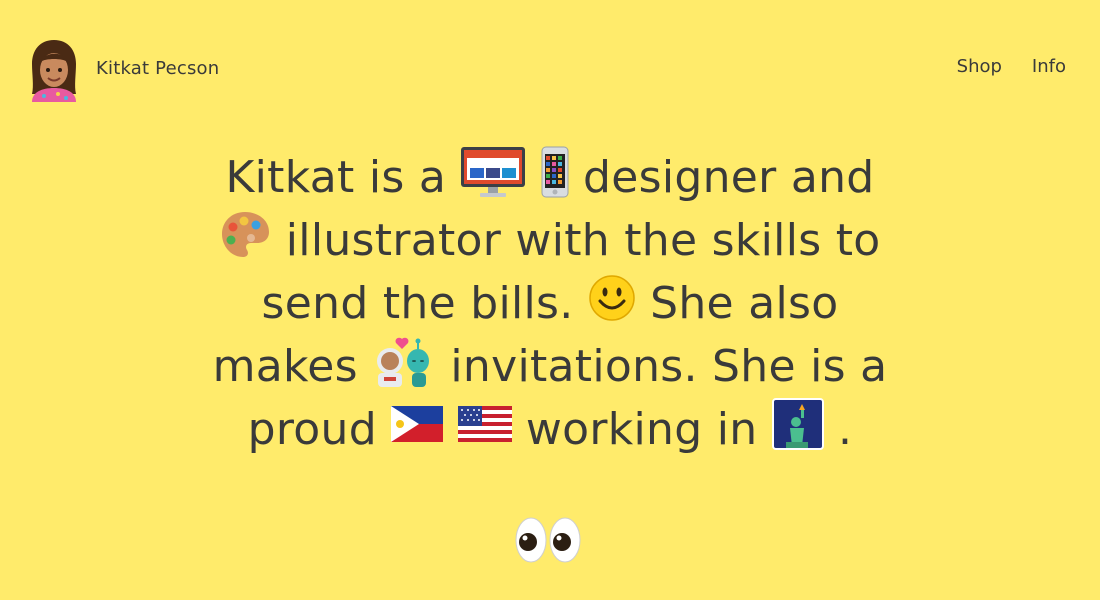 This screenshot has height=600, width=1100. What do you see at coordinates (612, 298) in the screenshot?
I see `smiling-face-icon` at bounding box center [612, 298].